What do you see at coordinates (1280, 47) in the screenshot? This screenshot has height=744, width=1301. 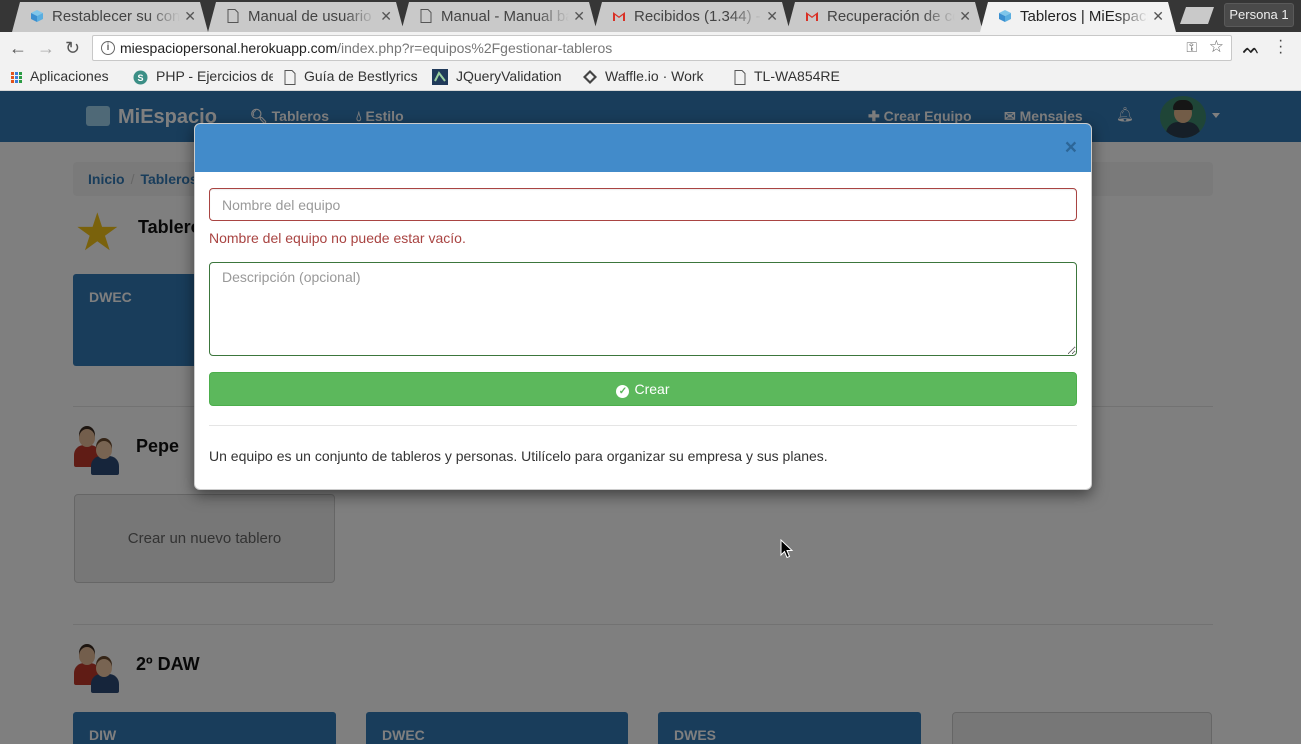 I see `browser-menu-icon: · · ·` at bounding box center [1280, 47].